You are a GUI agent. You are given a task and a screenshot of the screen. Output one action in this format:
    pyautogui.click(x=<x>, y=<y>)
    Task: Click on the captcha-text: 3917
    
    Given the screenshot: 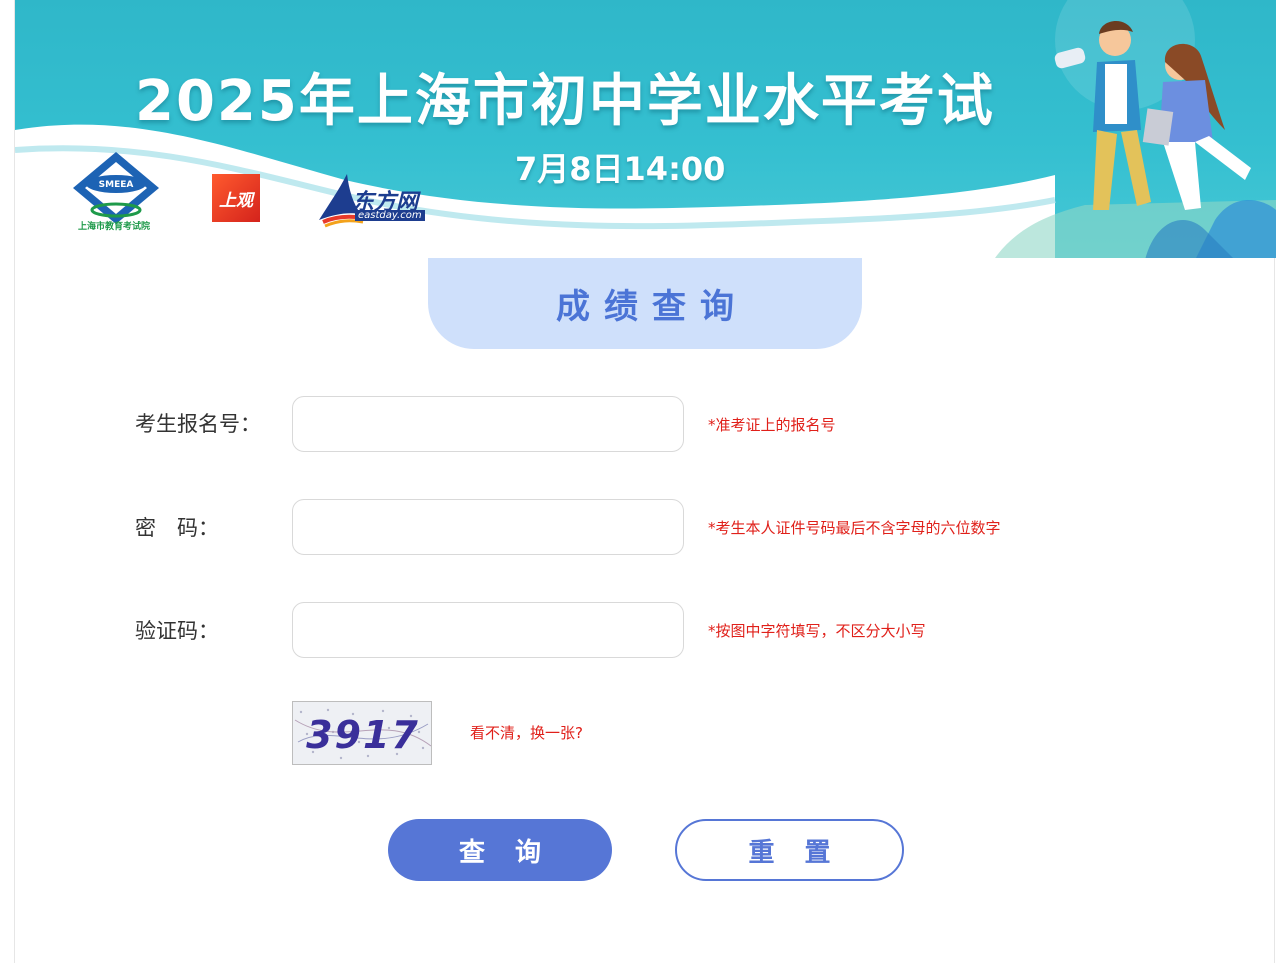 What is the action you would take?
    pyautogui.click(x=363, y=735)
    